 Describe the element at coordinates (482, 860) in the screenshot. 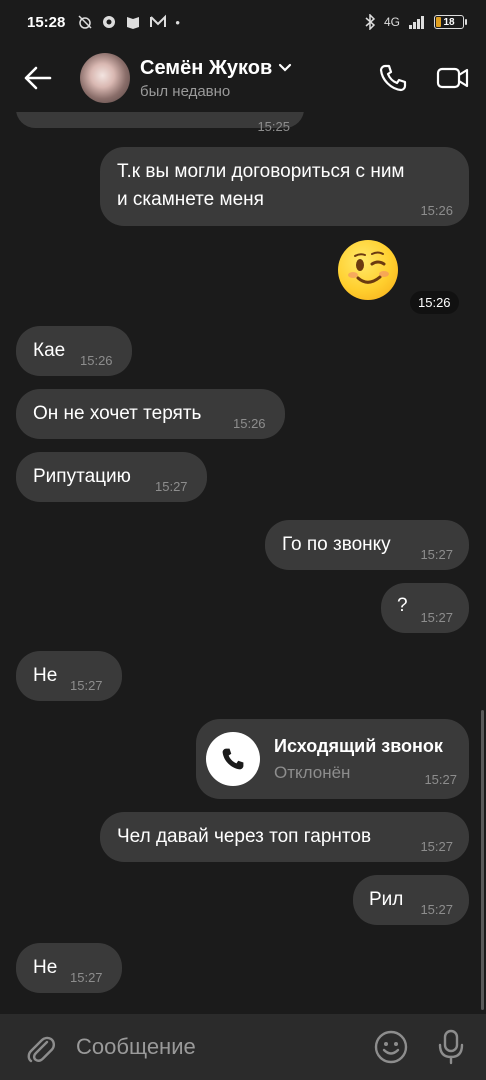

I see `scrollbar` at that location.